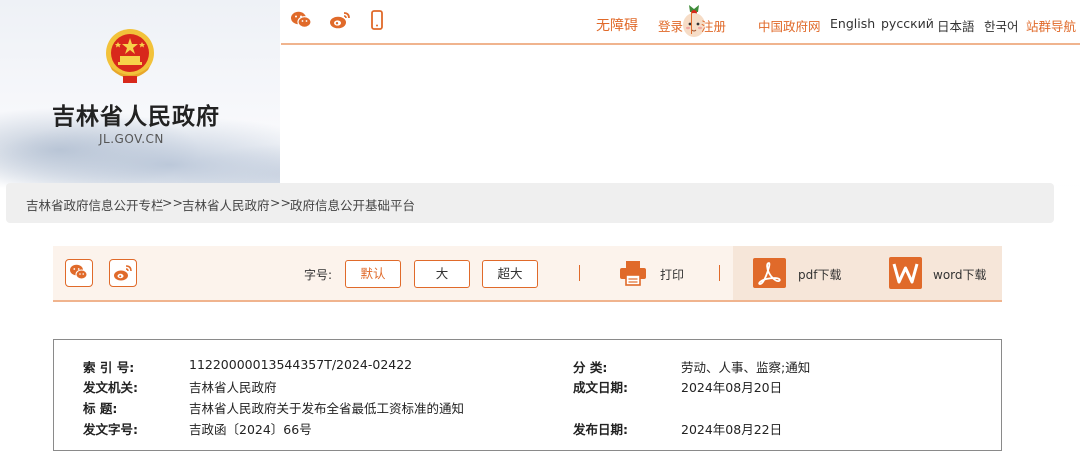 The width and height of the screenshot is (1080, 454). What do you see at coordinates (960, 274) in the screenshot?
I see `word-download-link: word下载` at bounding box center [960, 274].